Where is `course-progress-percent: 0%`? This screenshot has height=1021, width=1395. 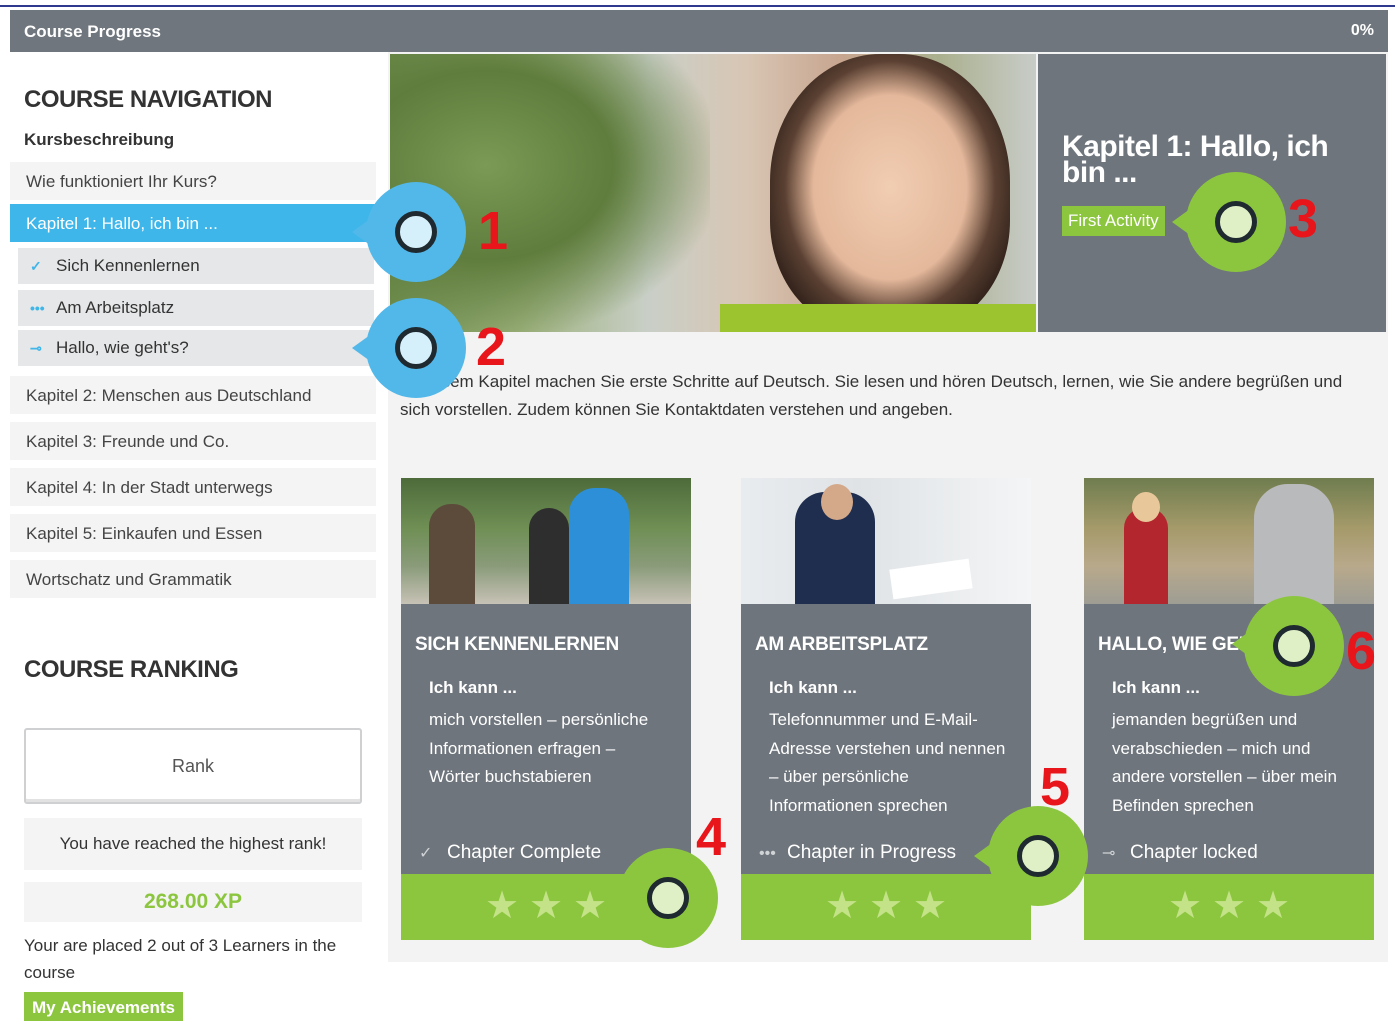 course-progress-percent: 0% is located at coordinates (1362, 30).